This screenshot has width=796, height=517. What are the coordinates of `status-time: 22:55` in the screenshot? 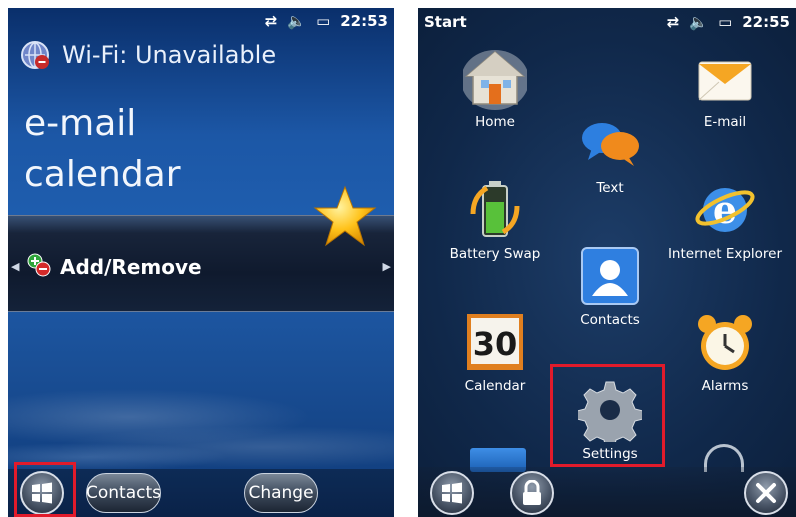 It's located at (766, 22).